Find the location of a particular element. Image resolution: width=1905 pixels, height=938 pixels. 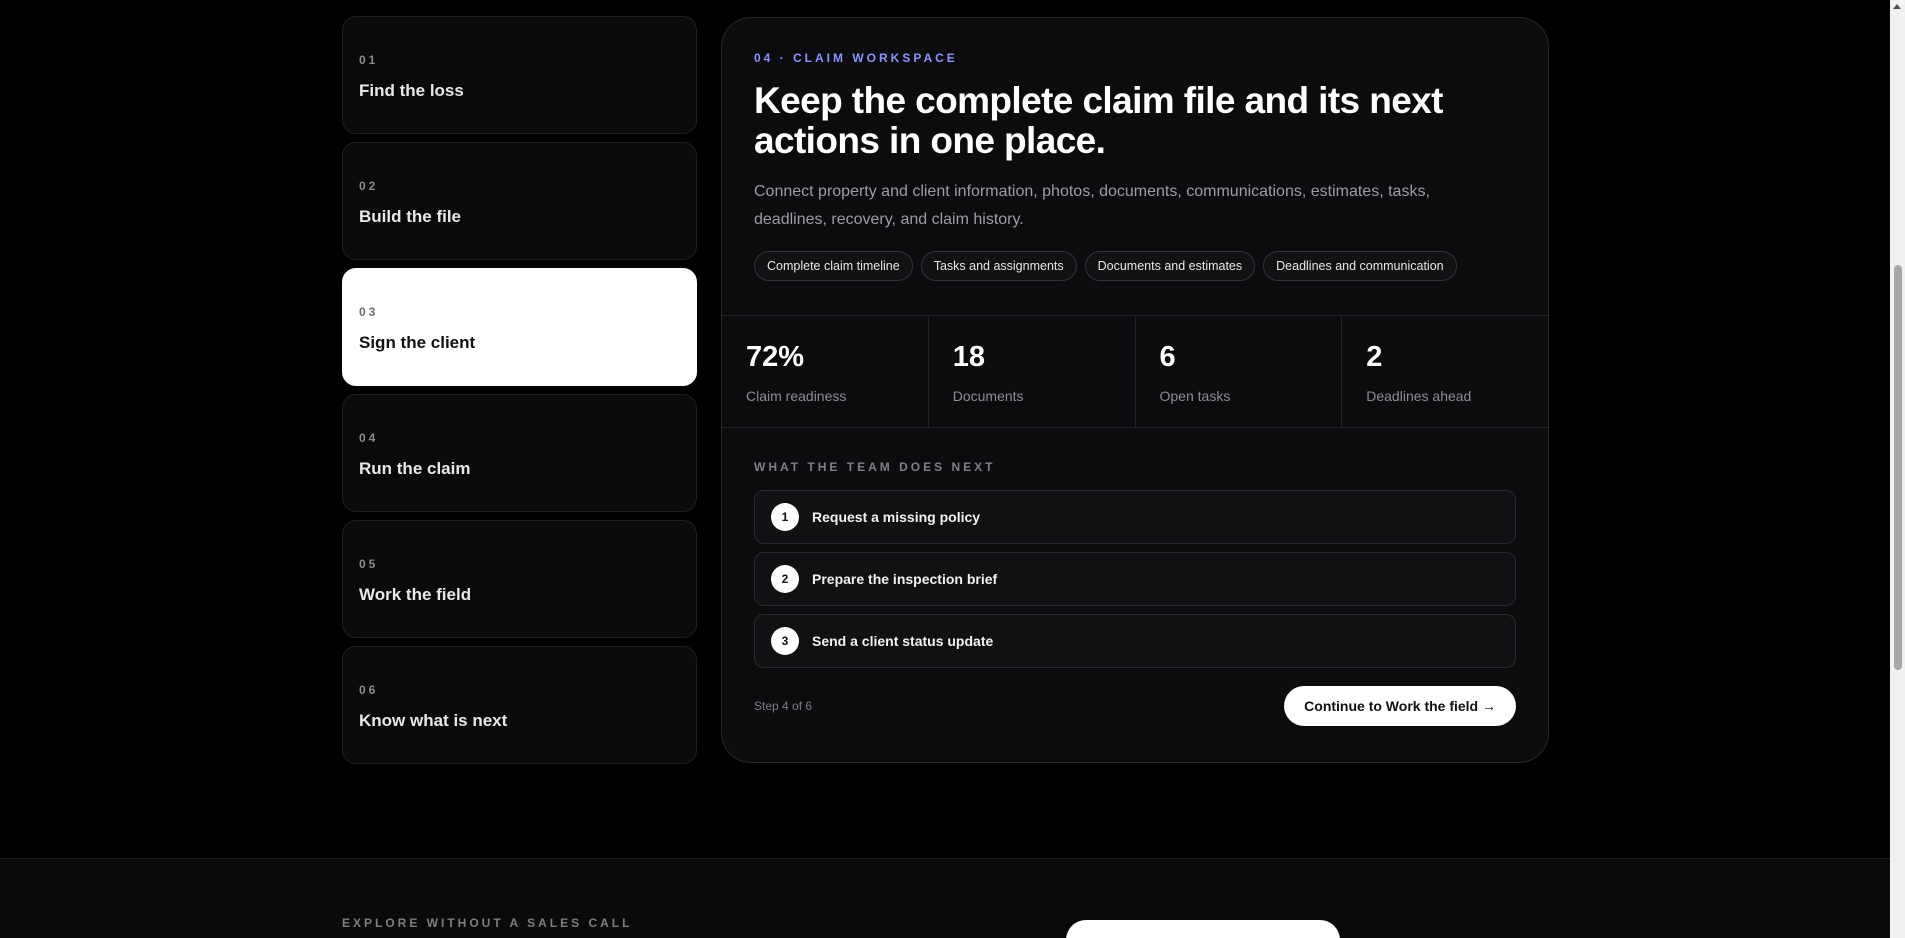

action-number-badge: 1 is located at coordinates (785, 517).